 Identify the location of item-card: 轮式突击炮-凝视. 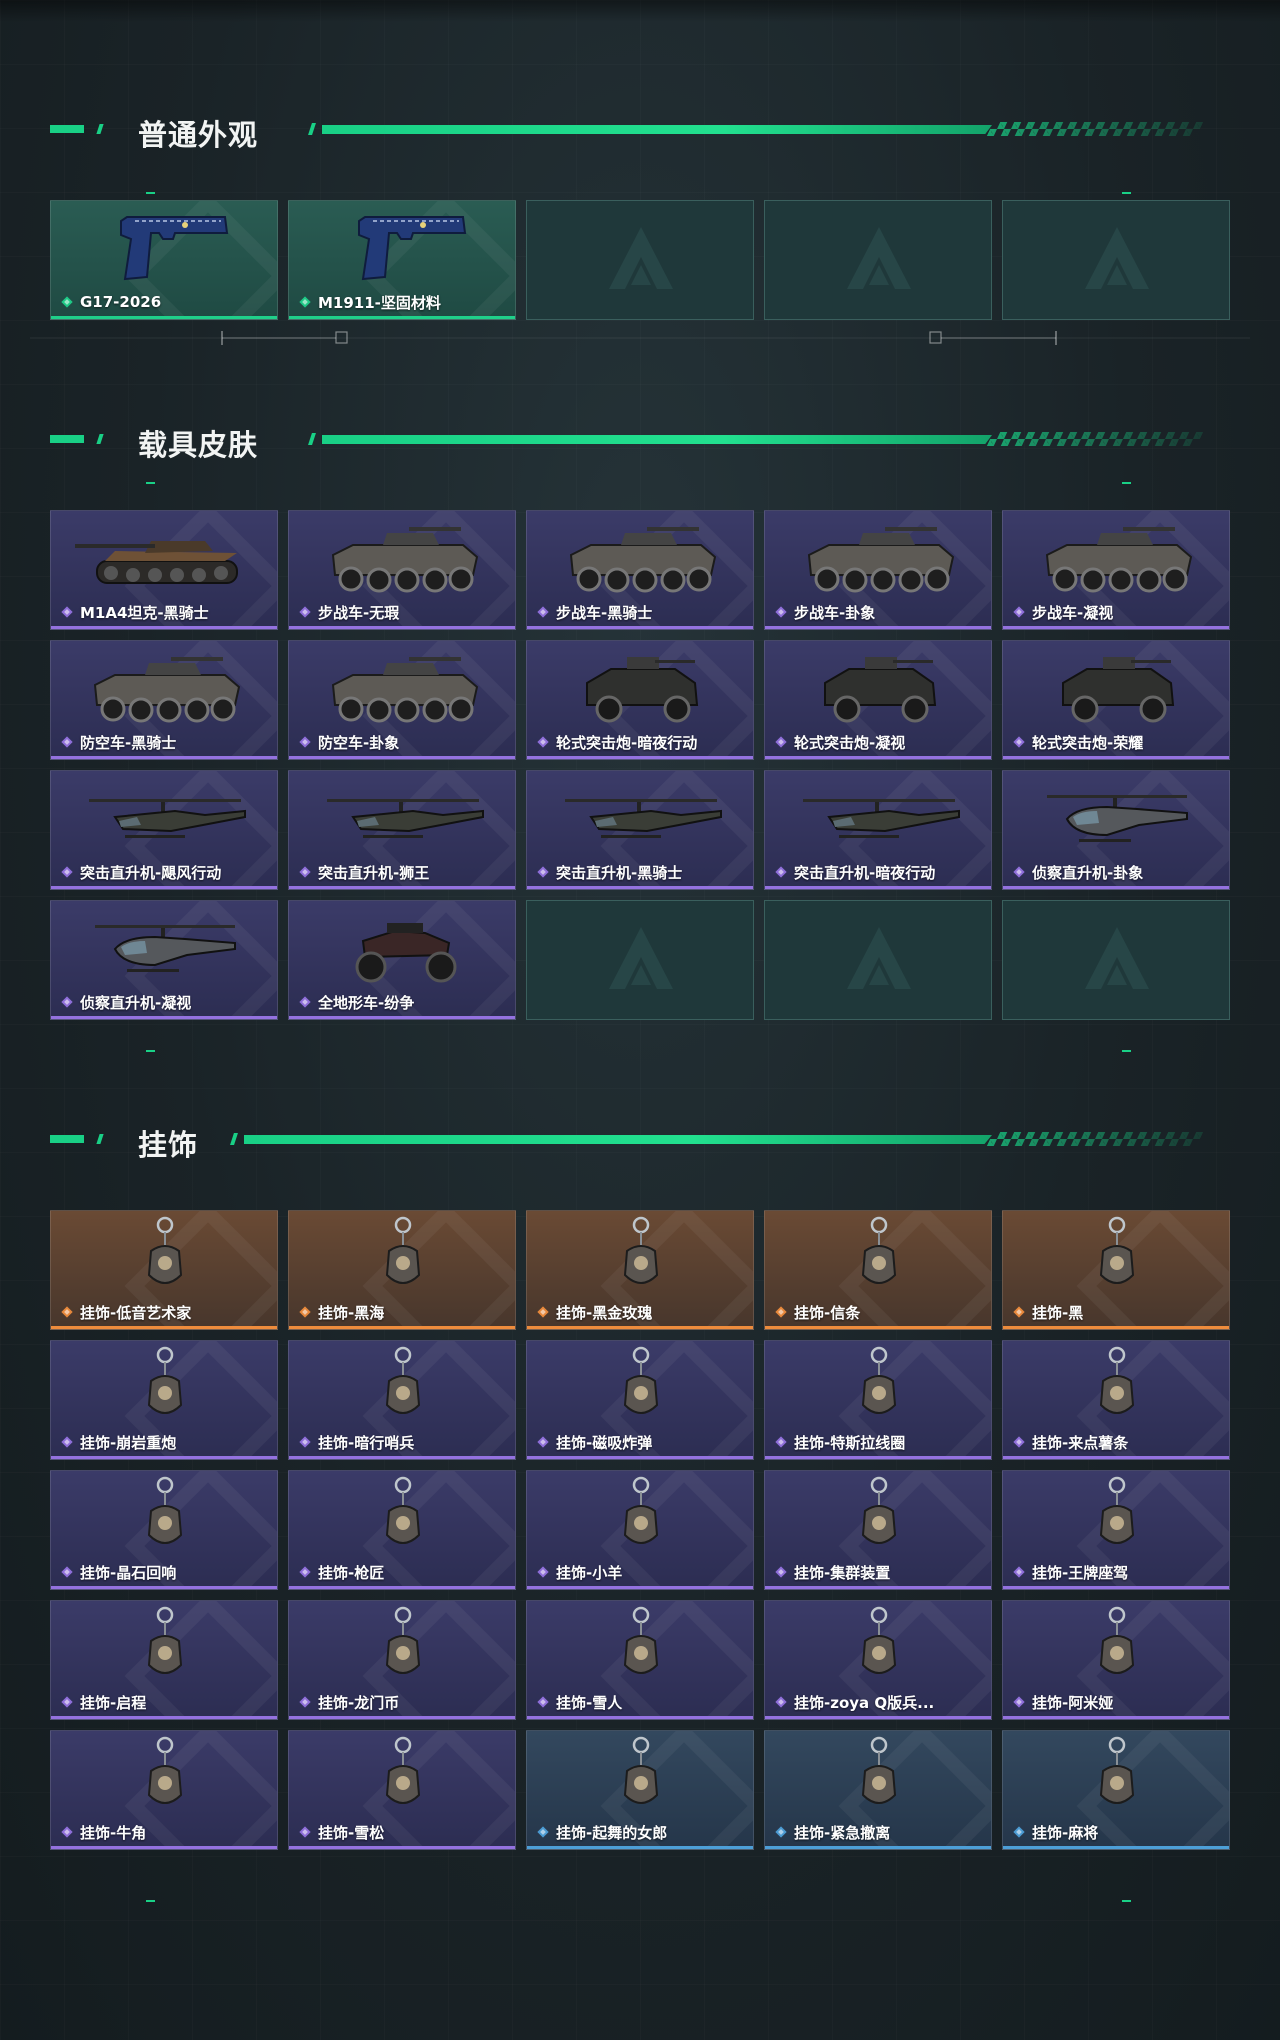
(878, 700).